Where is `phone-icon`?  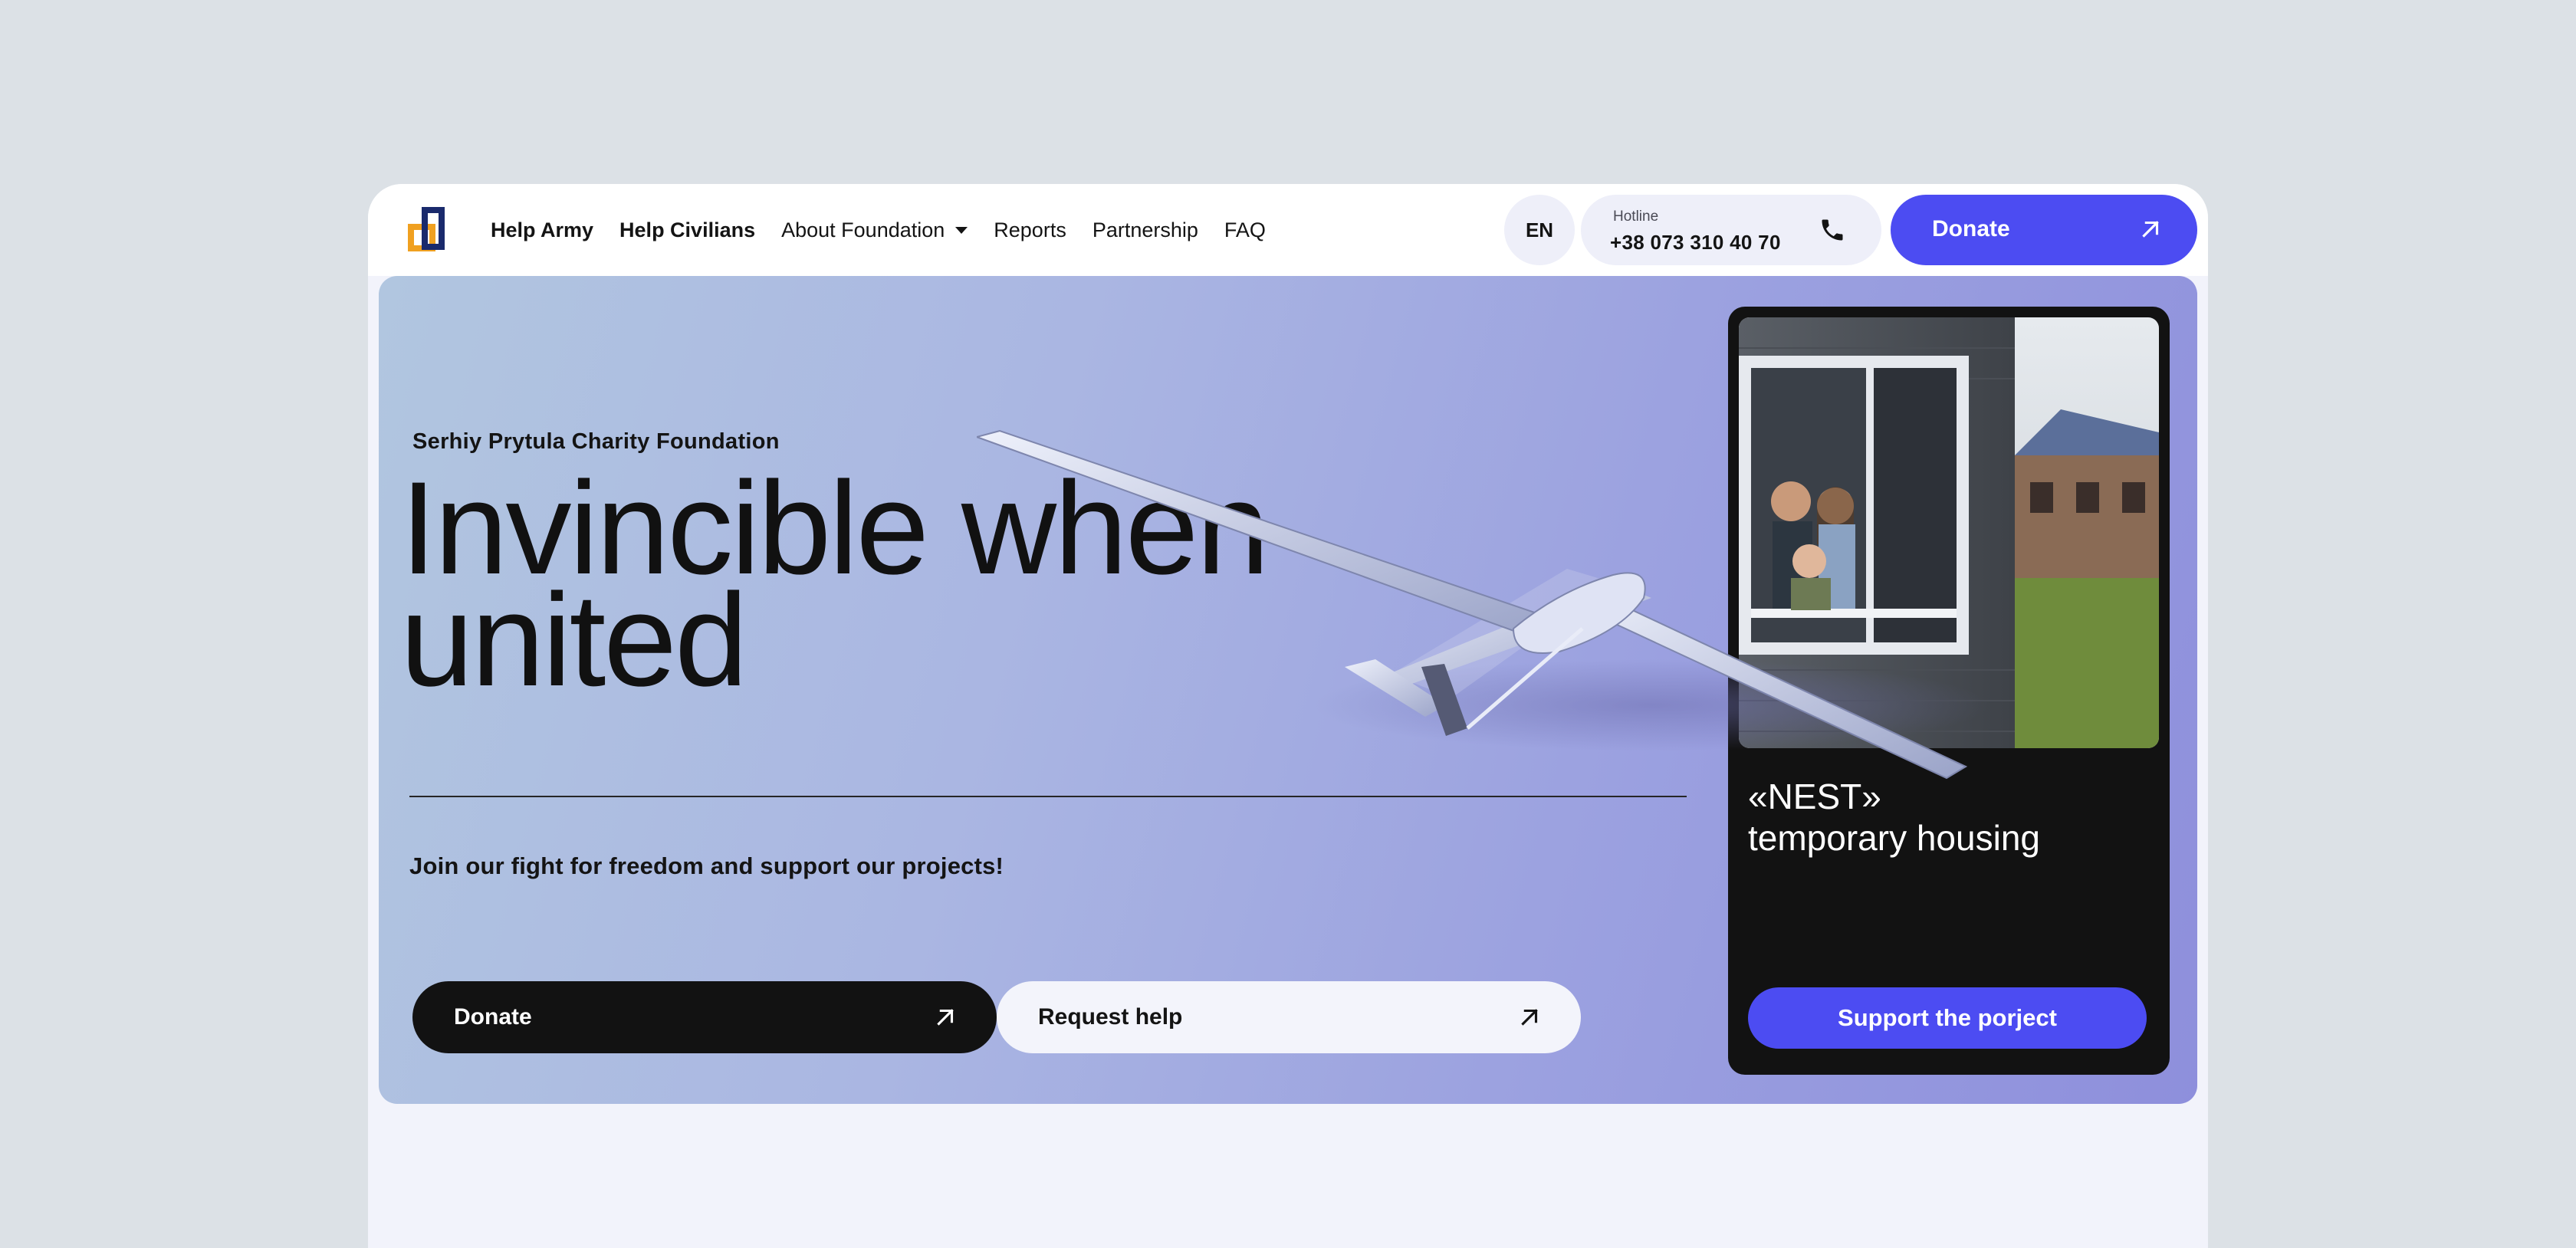 phone-icon is located at coordinates (1833, 230).